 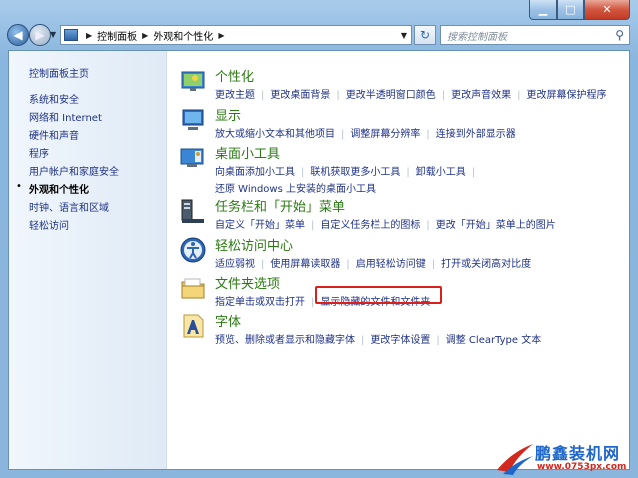 What do you see at coordinates (378, 295) in the screenshot?
I see `highlight-box` at bounding box center [378, 295].